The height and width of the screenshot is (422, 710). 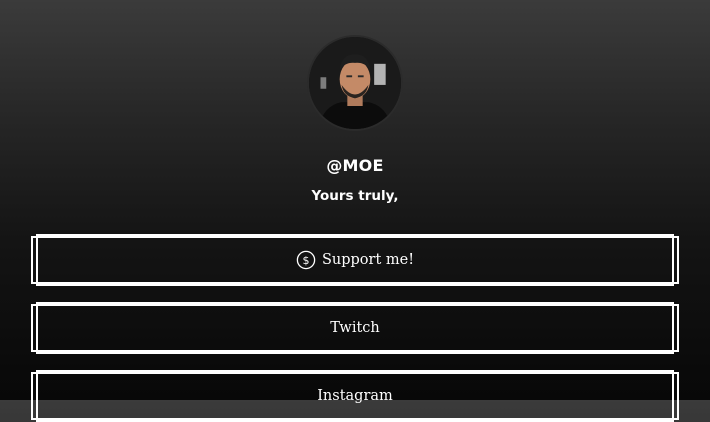 What do you see at coordinates (368, 260) in the screenshot?
I see `support-me-label: Support me!` at bounding box center [368, 260].